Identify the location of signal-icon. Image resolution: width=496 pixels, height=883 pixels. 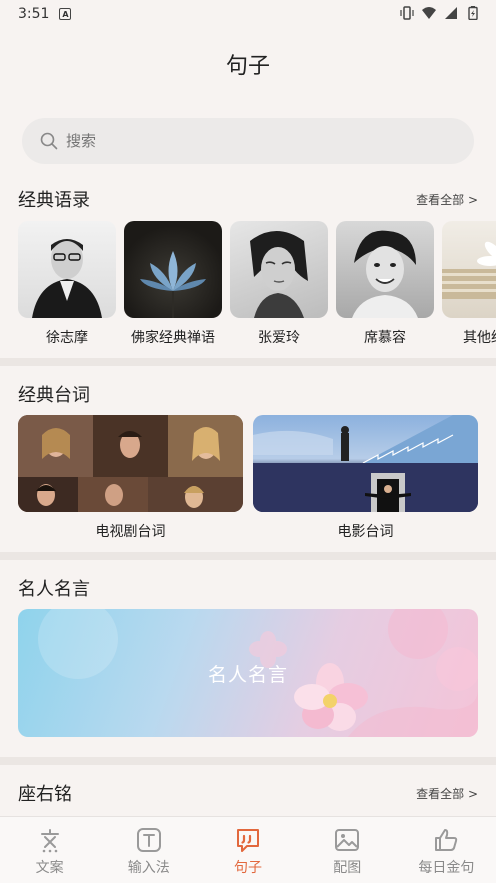
(451, 13).